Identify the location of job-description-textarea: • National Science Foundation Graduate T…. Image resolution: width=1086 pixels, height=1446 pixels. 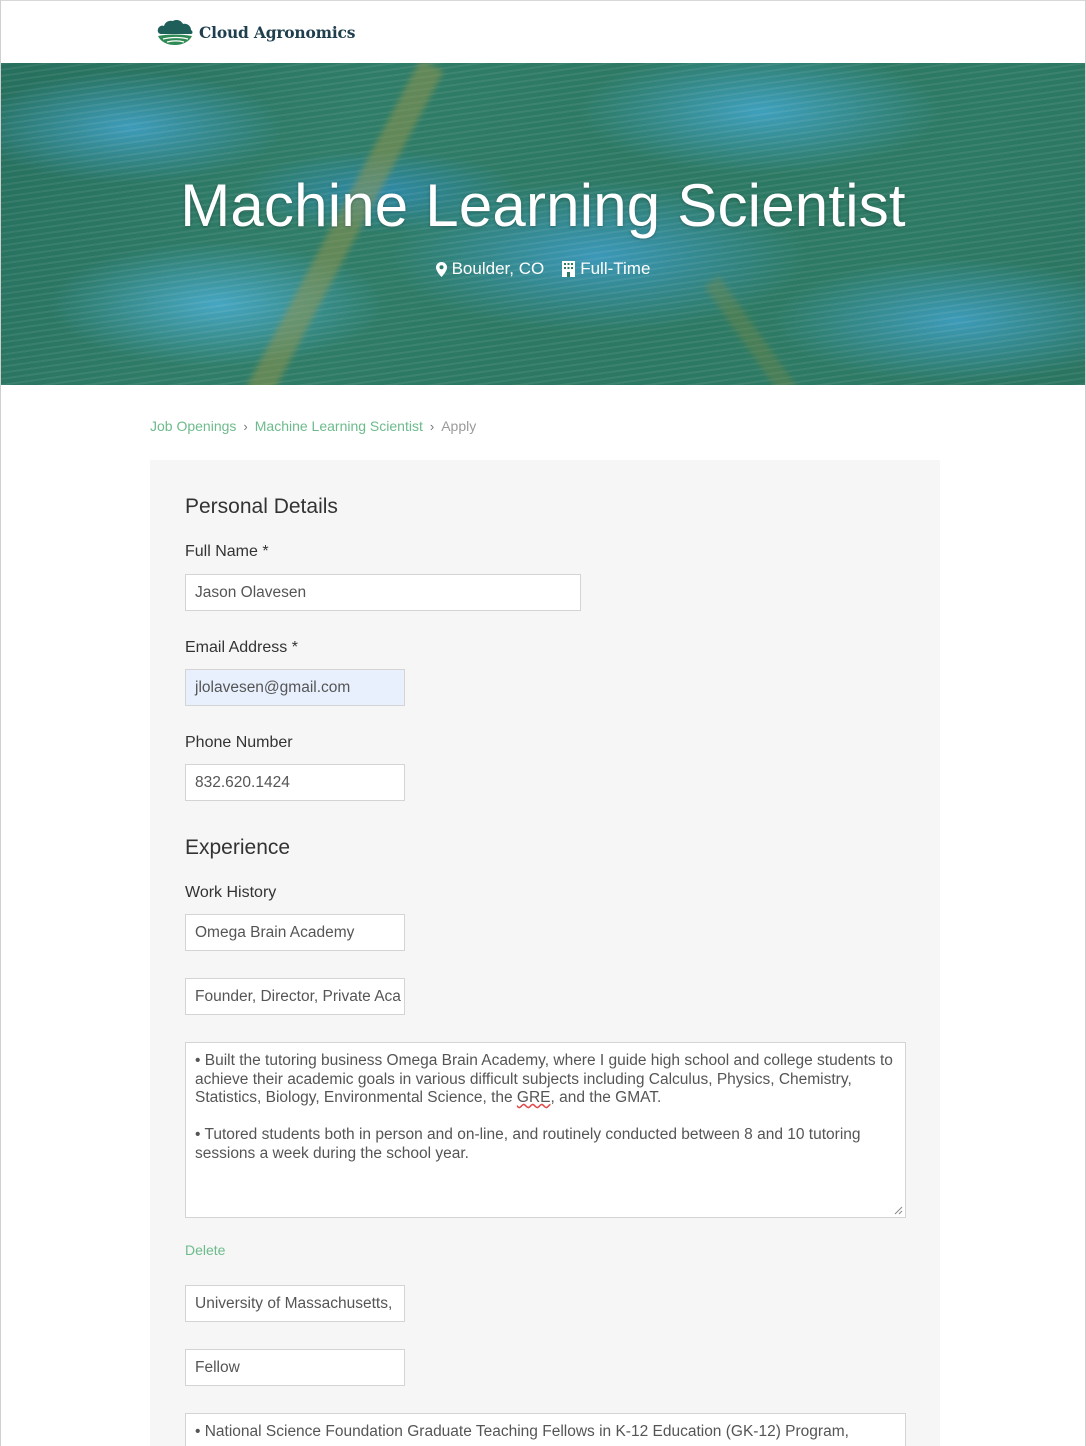
(545, 1429).